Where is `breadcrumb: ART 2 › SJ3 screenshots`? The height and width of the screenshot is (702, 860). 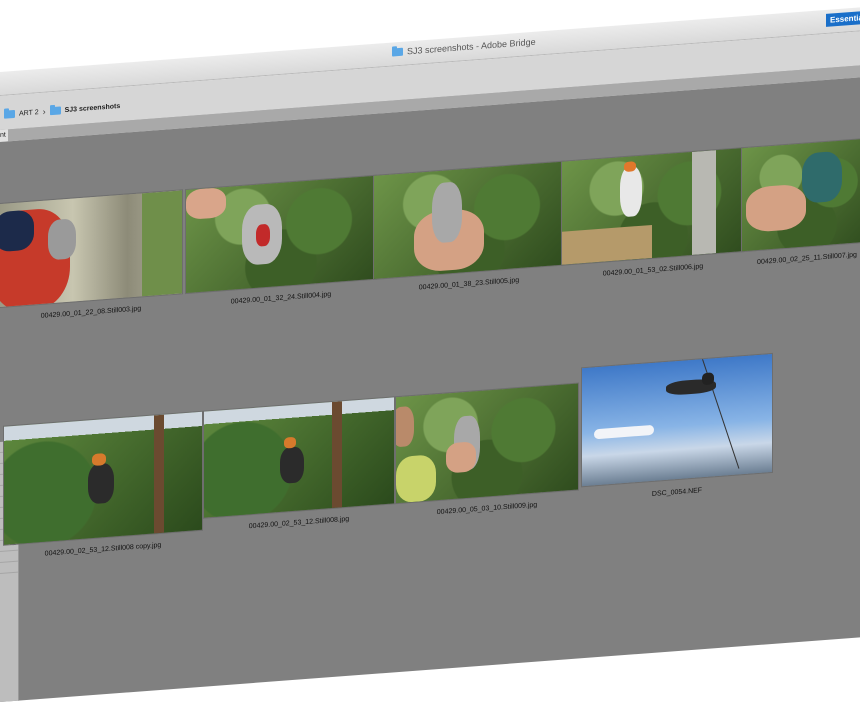 breadcrumb: ART 2 › SJ3 screenshots is located at coordinates (62, 110).